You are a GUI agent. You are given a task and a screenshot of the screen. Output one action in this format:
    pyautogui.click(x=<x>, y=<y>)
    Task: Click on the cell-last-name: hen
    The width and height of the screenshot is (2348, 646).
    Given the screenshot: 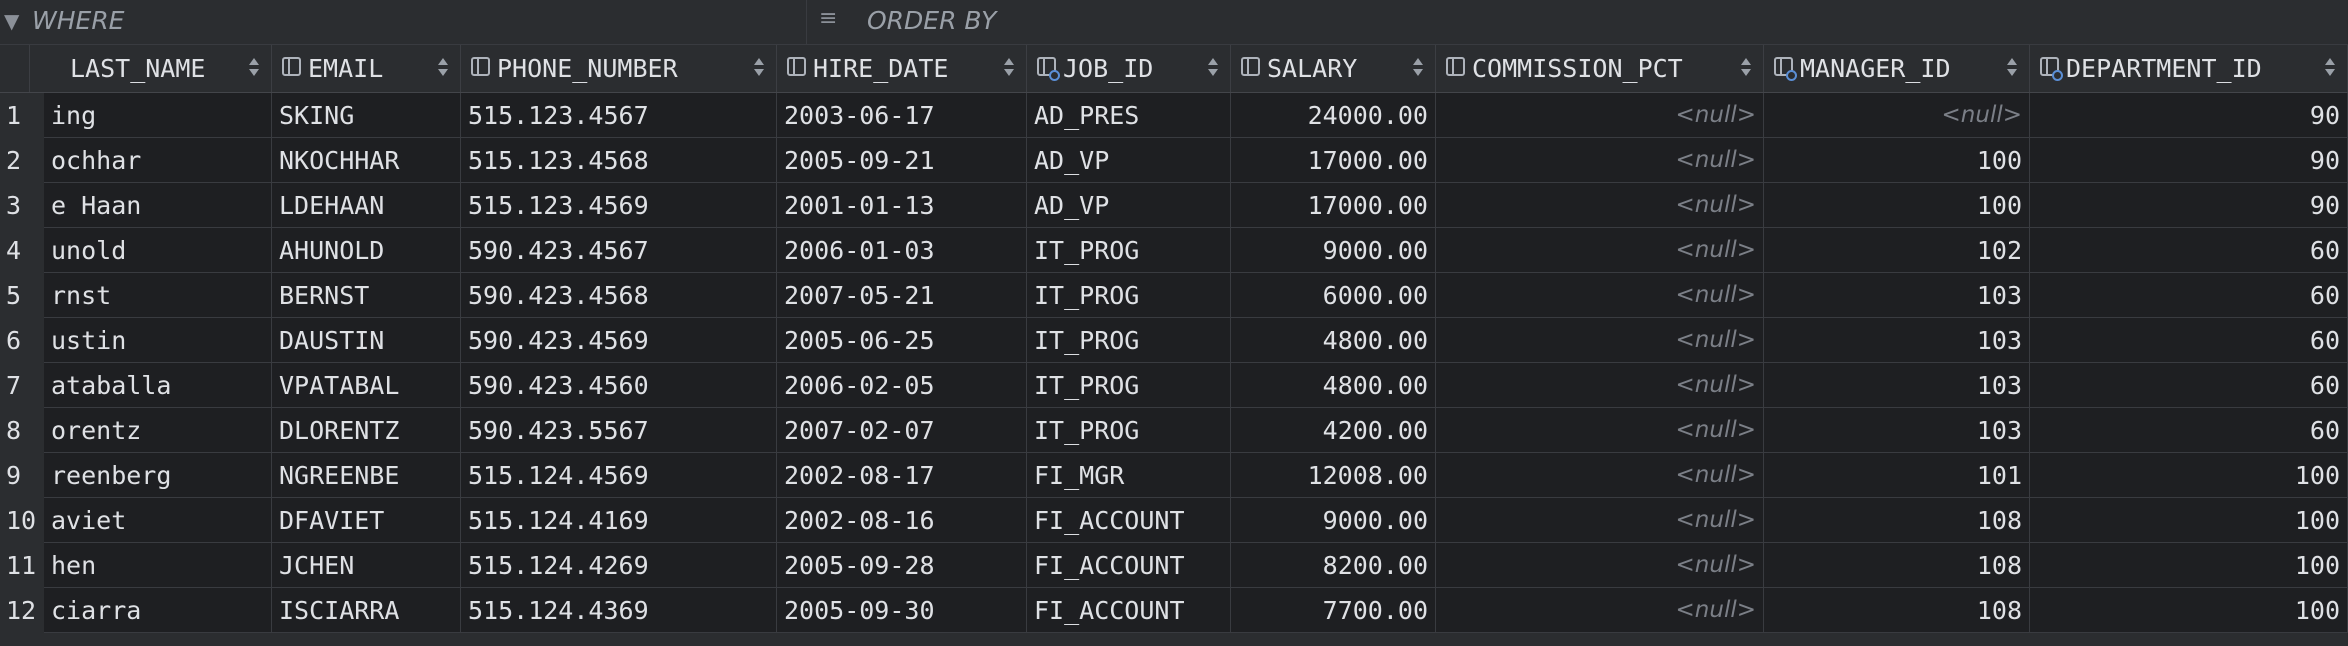 What is the action you would take?
    pyautogui.click(x=158, y=565)
    